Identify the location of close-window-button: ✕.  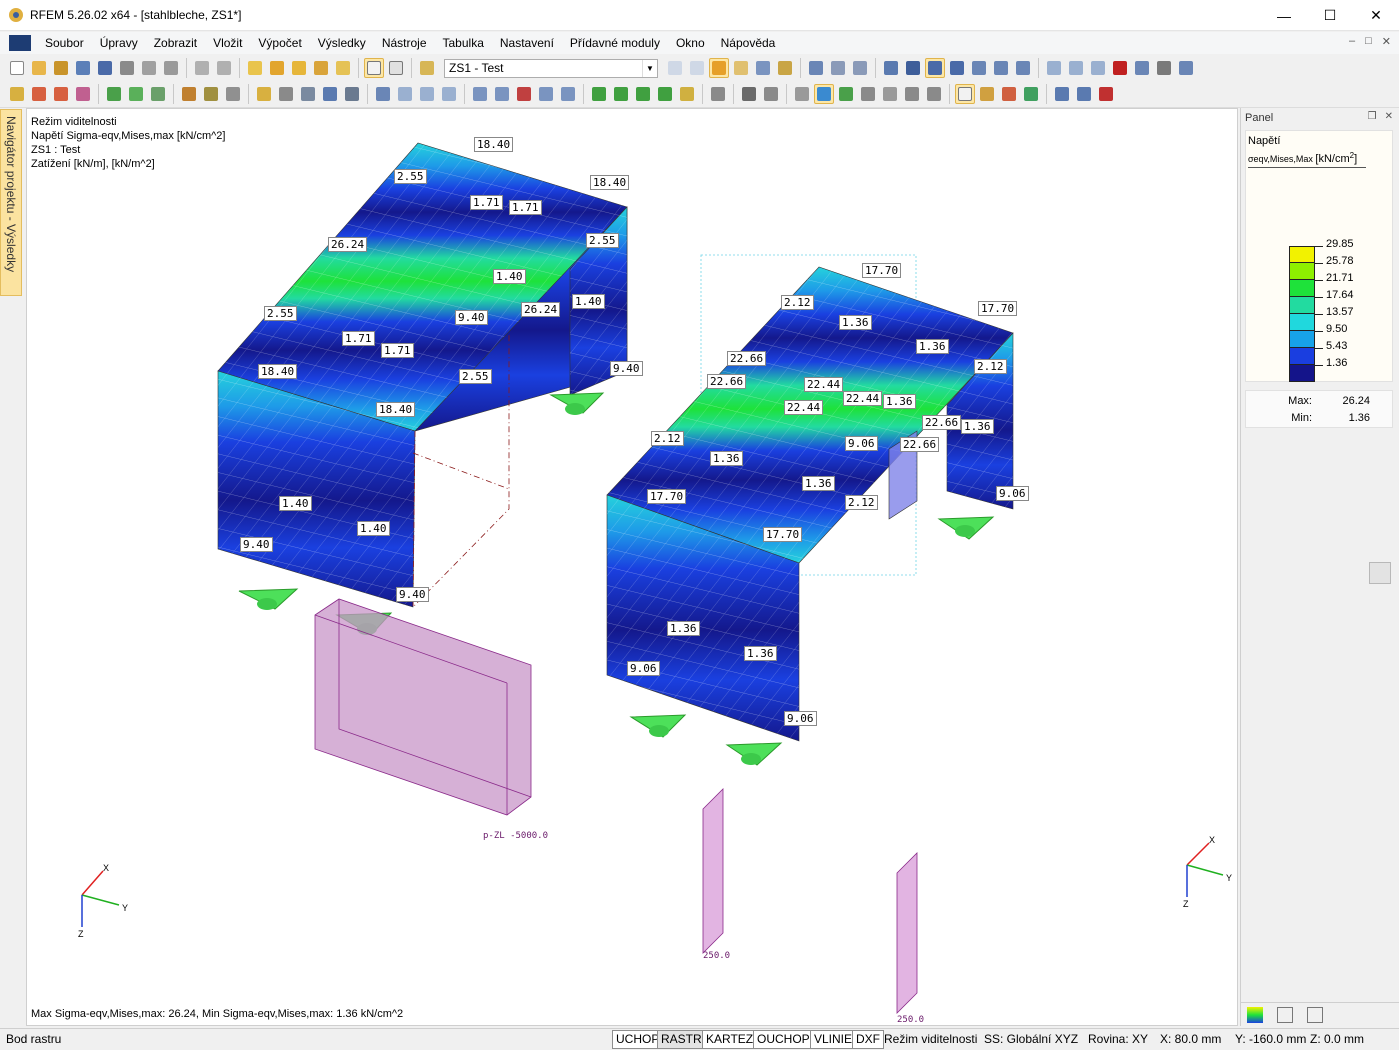
(1376, 15).